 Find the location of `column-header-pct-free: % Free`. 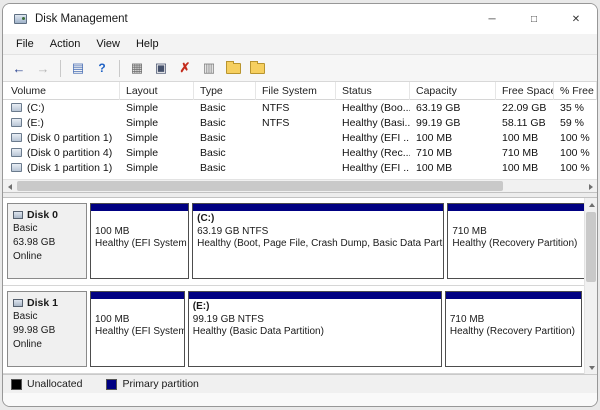

column-header-pct-free: % Free is located at coordinates (575, 91).